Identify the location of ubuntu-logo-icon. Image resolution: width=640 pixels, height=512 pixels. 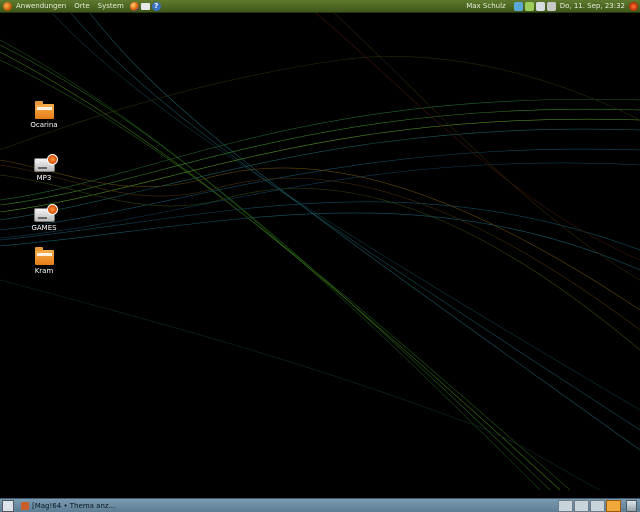
(7, 6).